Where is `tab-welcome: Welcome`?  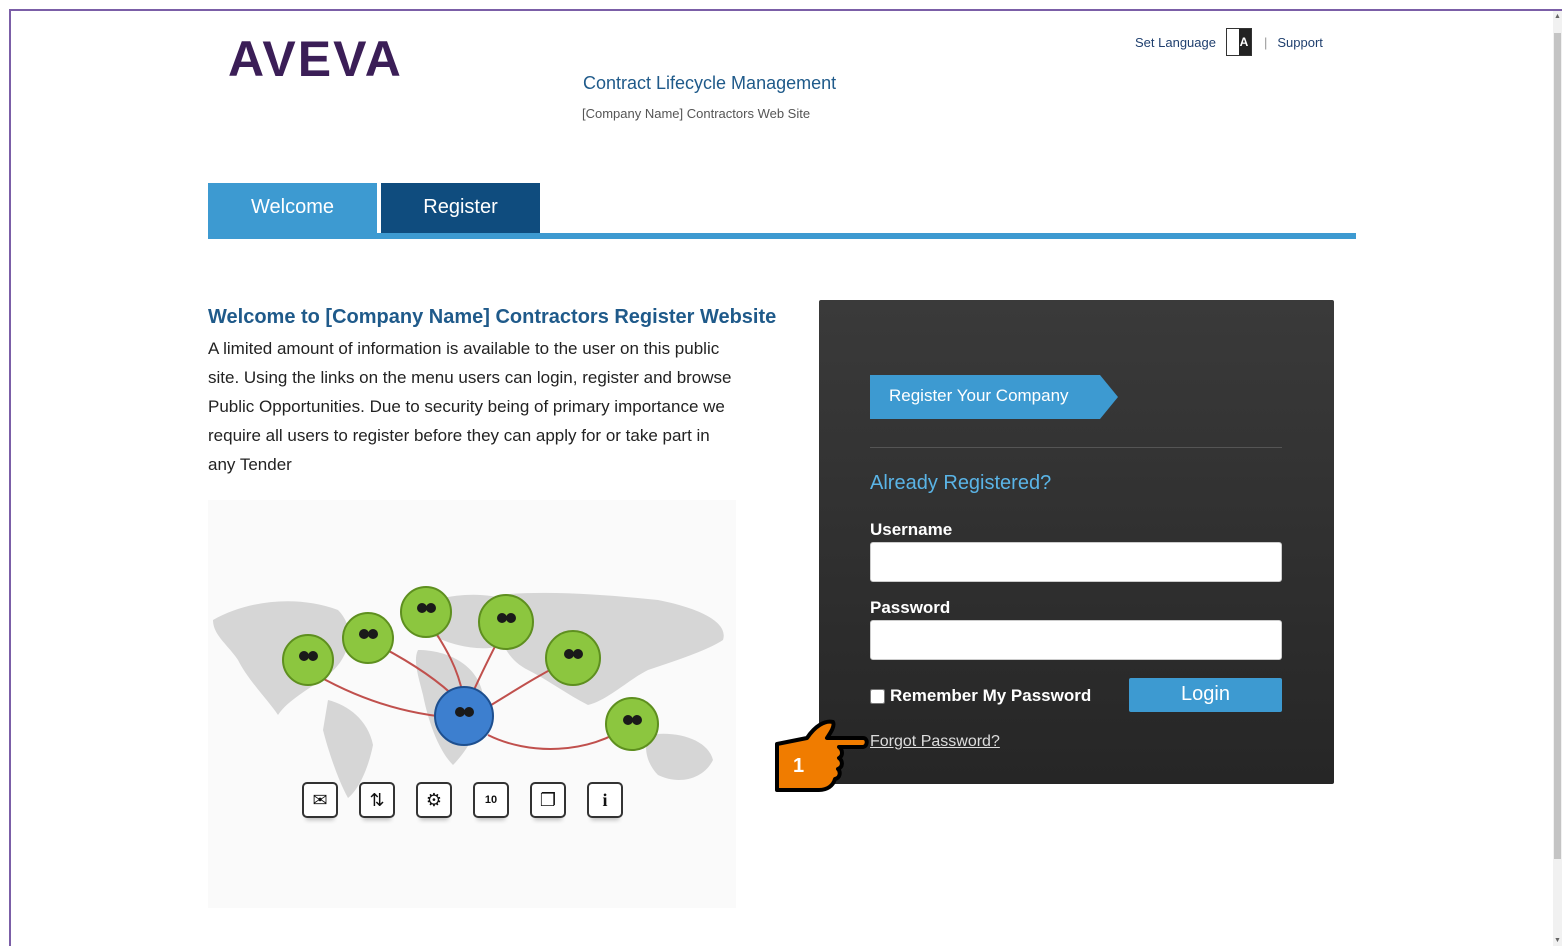
tab-welcome: Welcome is located at coordinates (292, 208).